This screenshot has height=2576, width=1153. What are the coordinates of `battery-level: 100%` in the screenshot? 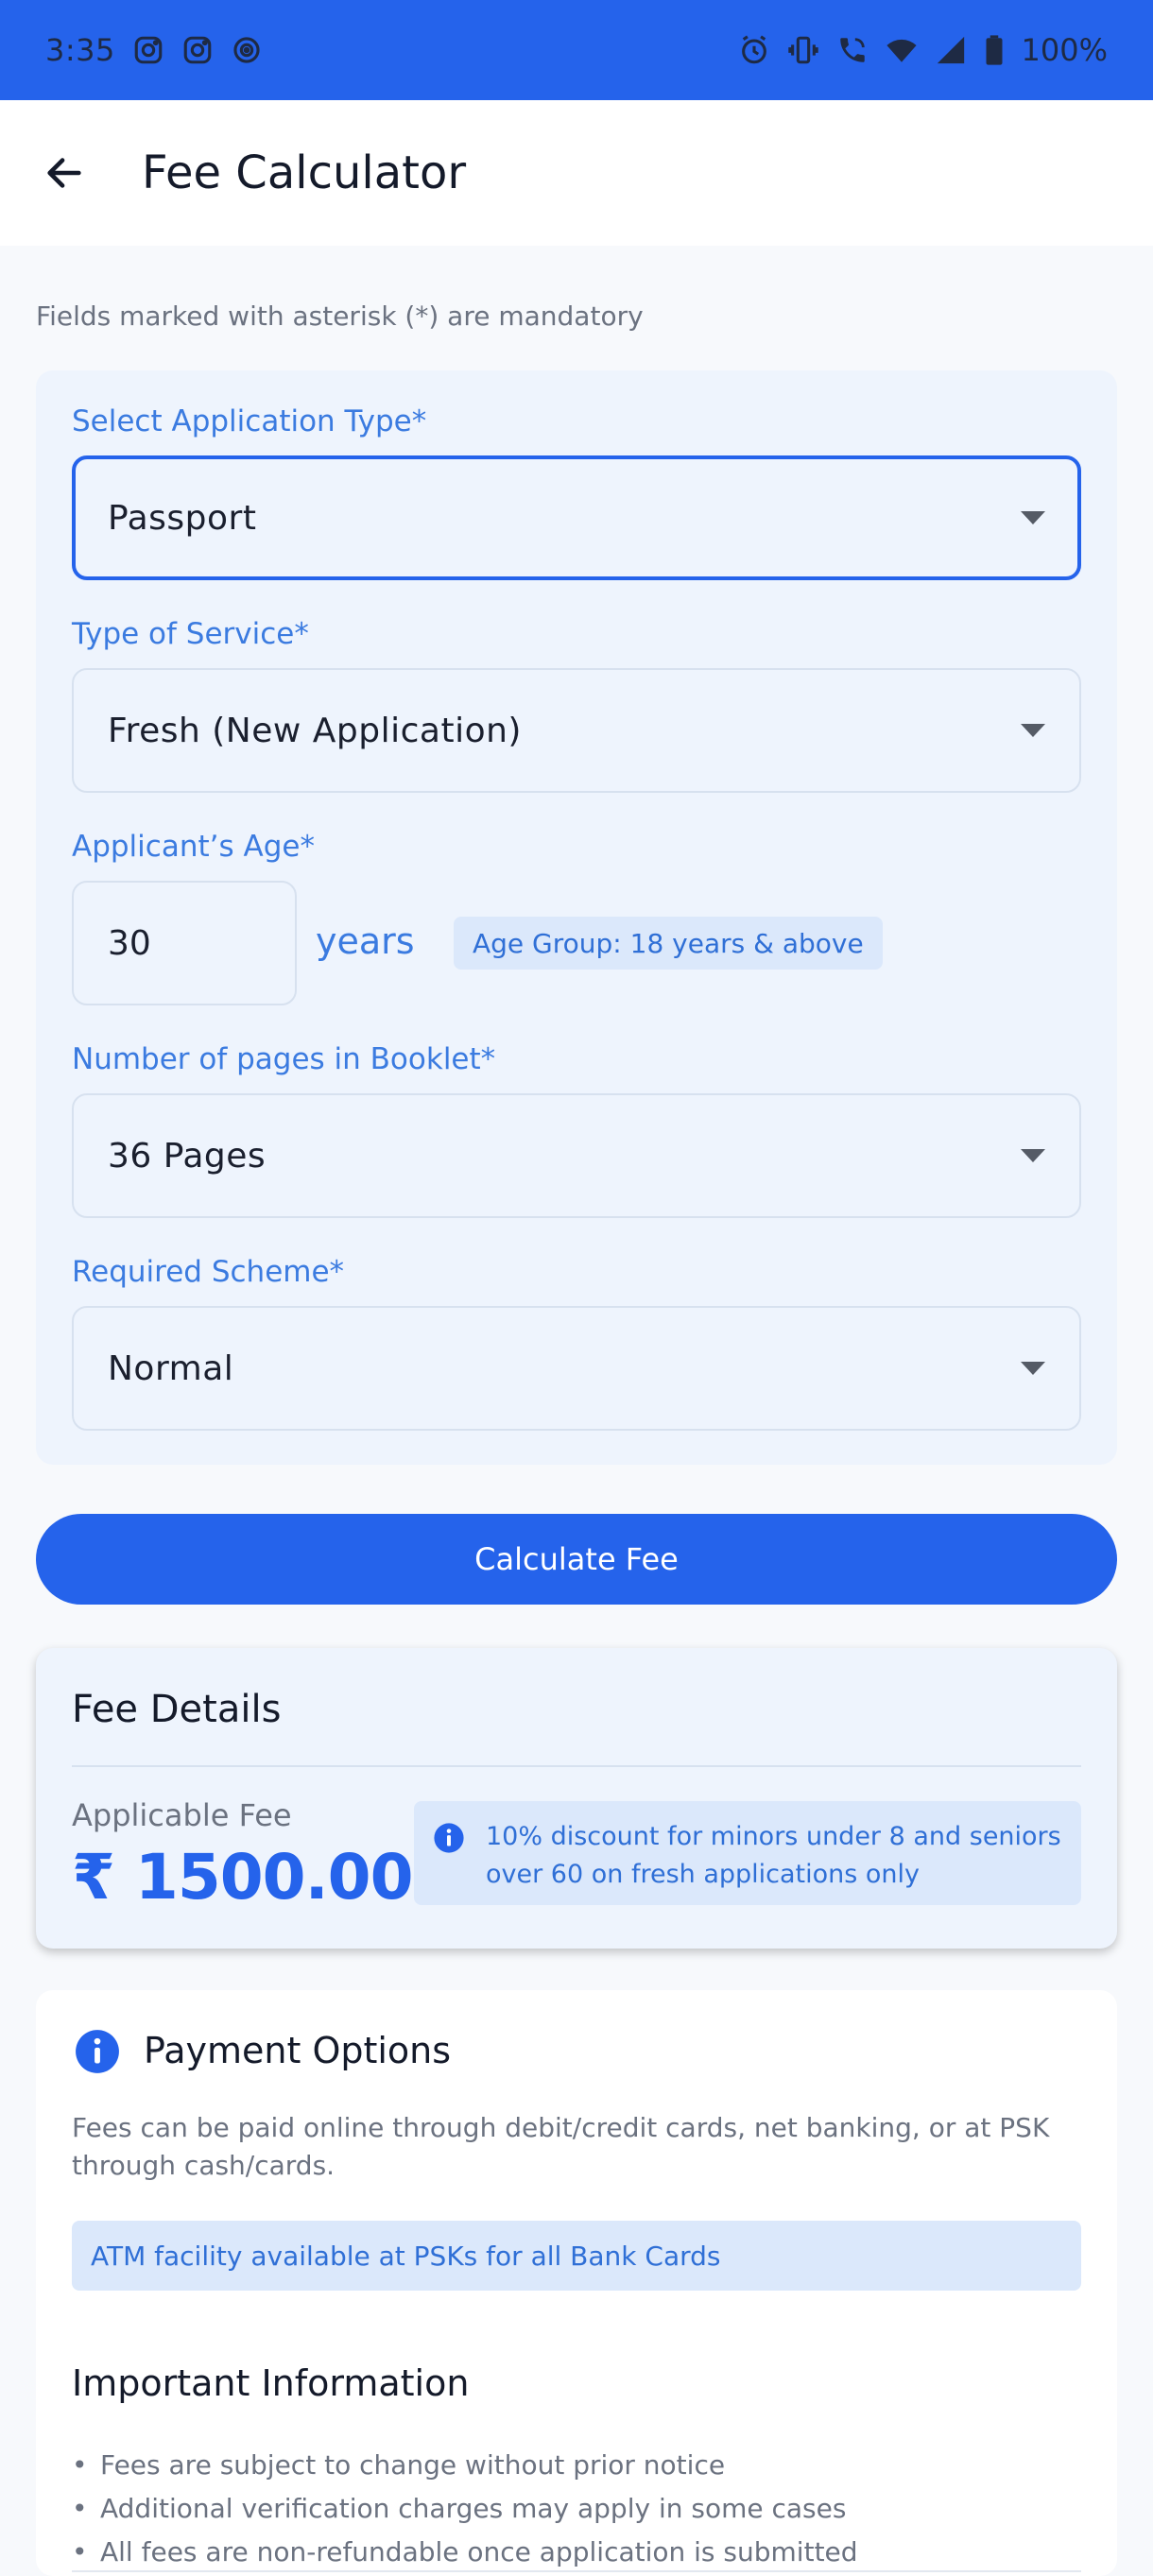 It's located at (1064, 50).